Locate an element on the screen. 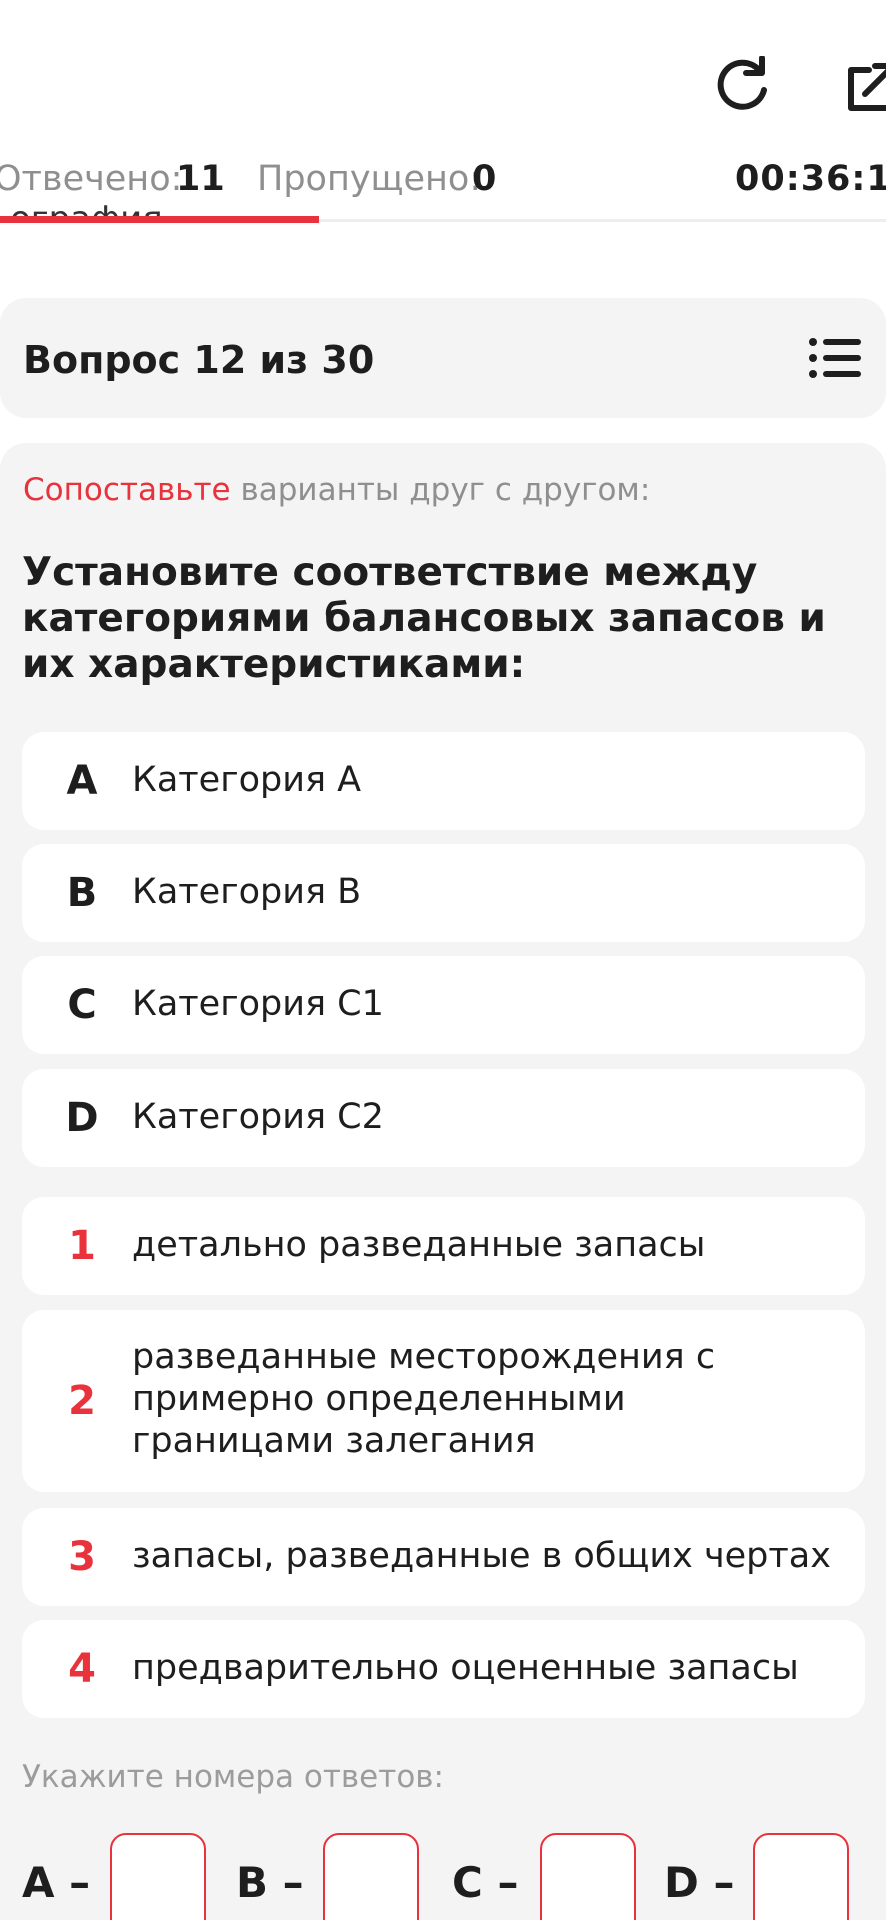 This screenshot has width=886, height=1920. match-text: запасы, разведанные в общих чертах is located at coordinates (481, 1556).